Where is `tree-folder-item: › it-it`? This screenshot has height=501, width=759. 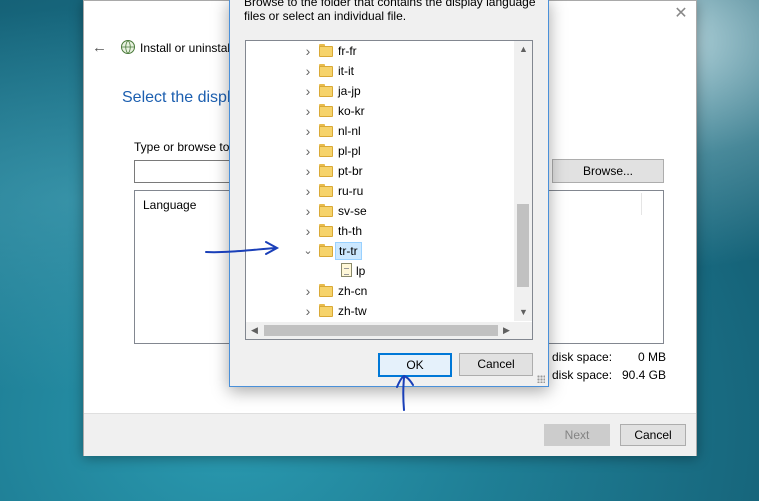 tree-folder-item: › it-it is located at coordinates (381, 71).